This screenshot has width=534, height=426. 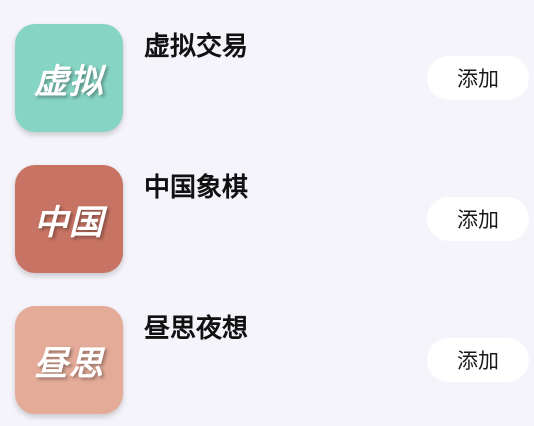 I want to click on app-icon-day-and-night: 昼思, so click(x=69, y=360).